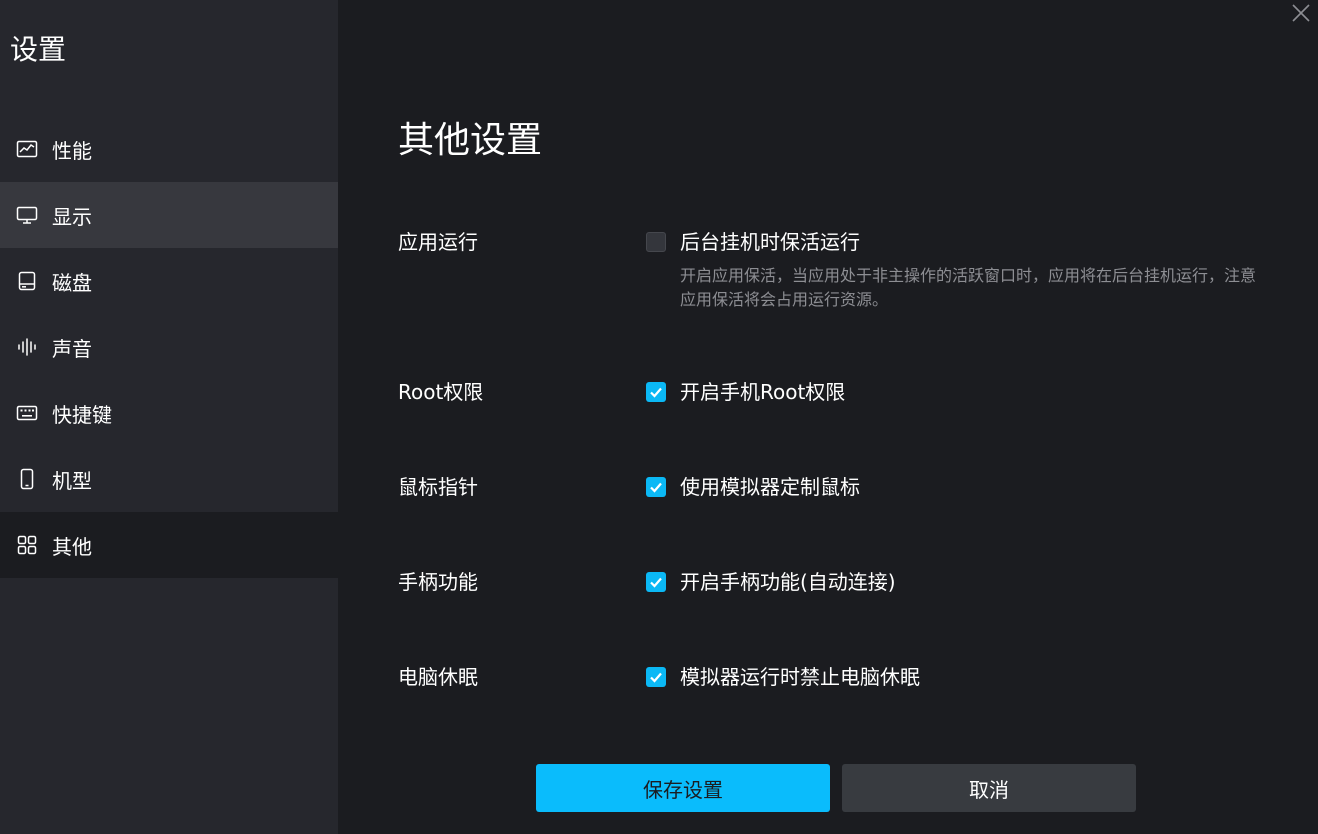 This screenshot has height=834, width=1318. Describe the element at coordinates (169, 545) in the screenshot. I see `sidebar-item-other: 其他` at that location.